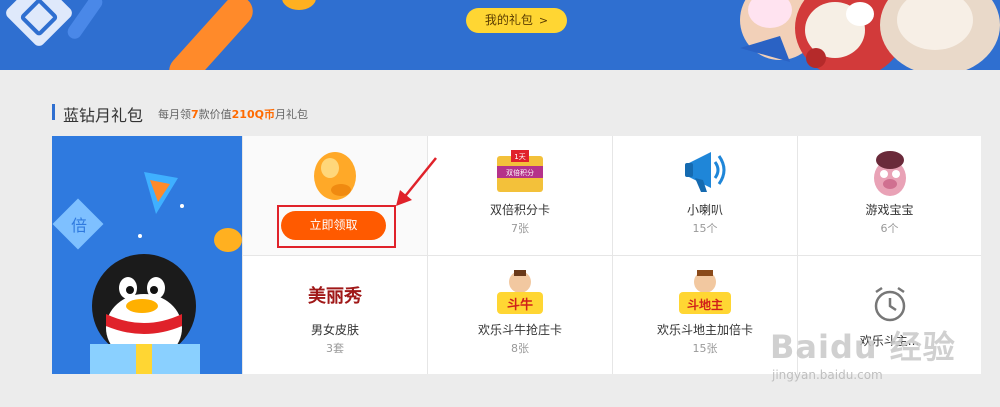  Describe the element at coordinates (334, 314) in the screenshot. I see `gift-item: 美丽秀 男女皮肤 3套` at that location.